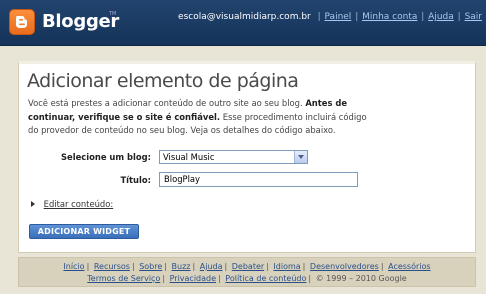 The image size is (486, 294). I want to click on footer-link-privacidade: Privacidade, so click(193, 278).